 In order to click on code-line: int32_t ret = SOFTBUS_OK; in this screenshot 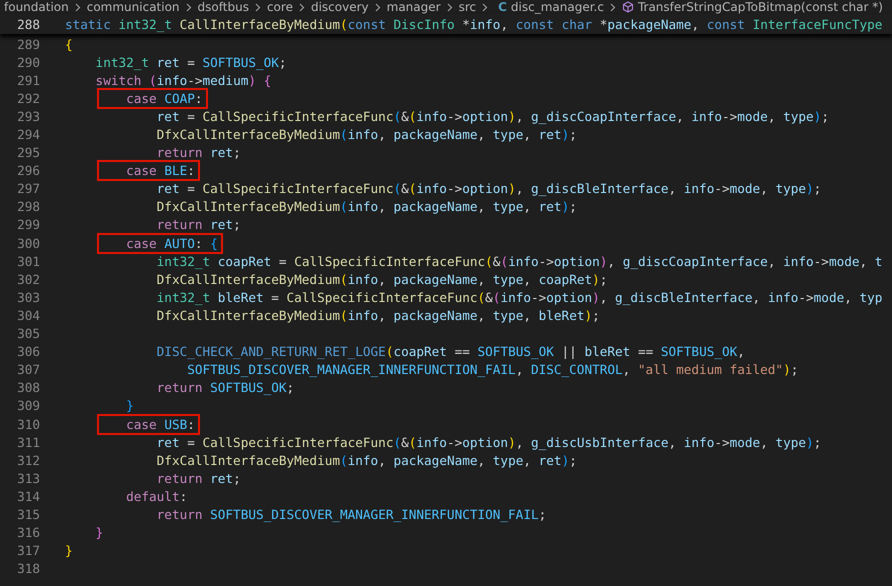, I will do `click(190, 62)`.